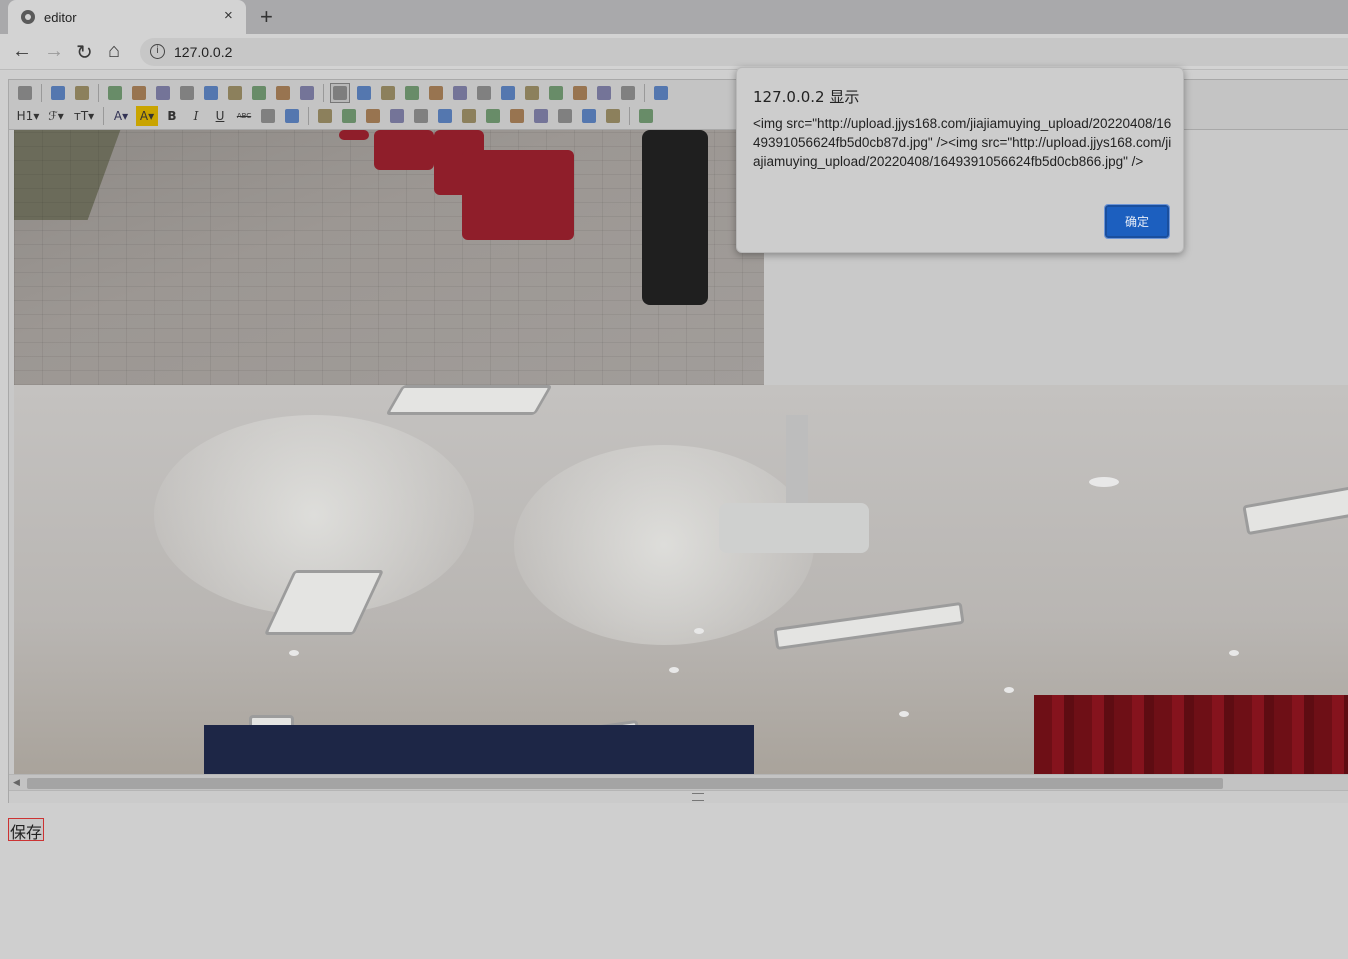 This screenshot has width=1348, height=959. Describe the element at coordinates (121, 116) in the screenshot. I see `text-color-button: A▾` at that location.